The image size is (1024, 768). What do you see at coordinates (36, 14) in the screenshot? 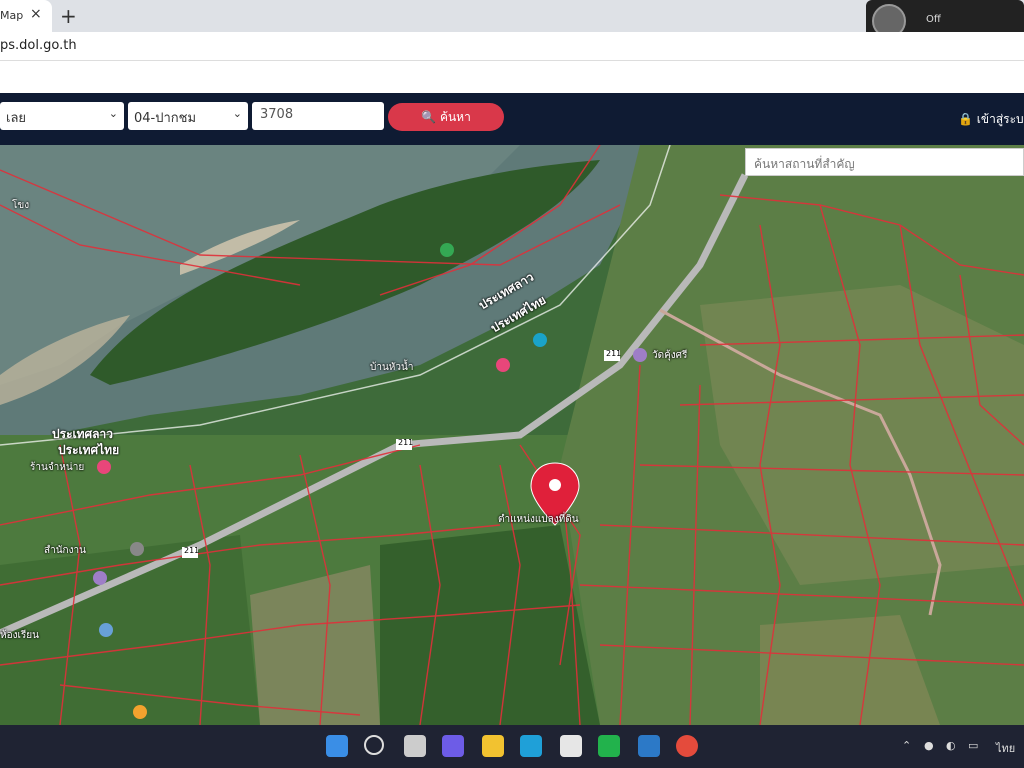
I see `close-tab-icon: ×` at bounding box center [36, 14].